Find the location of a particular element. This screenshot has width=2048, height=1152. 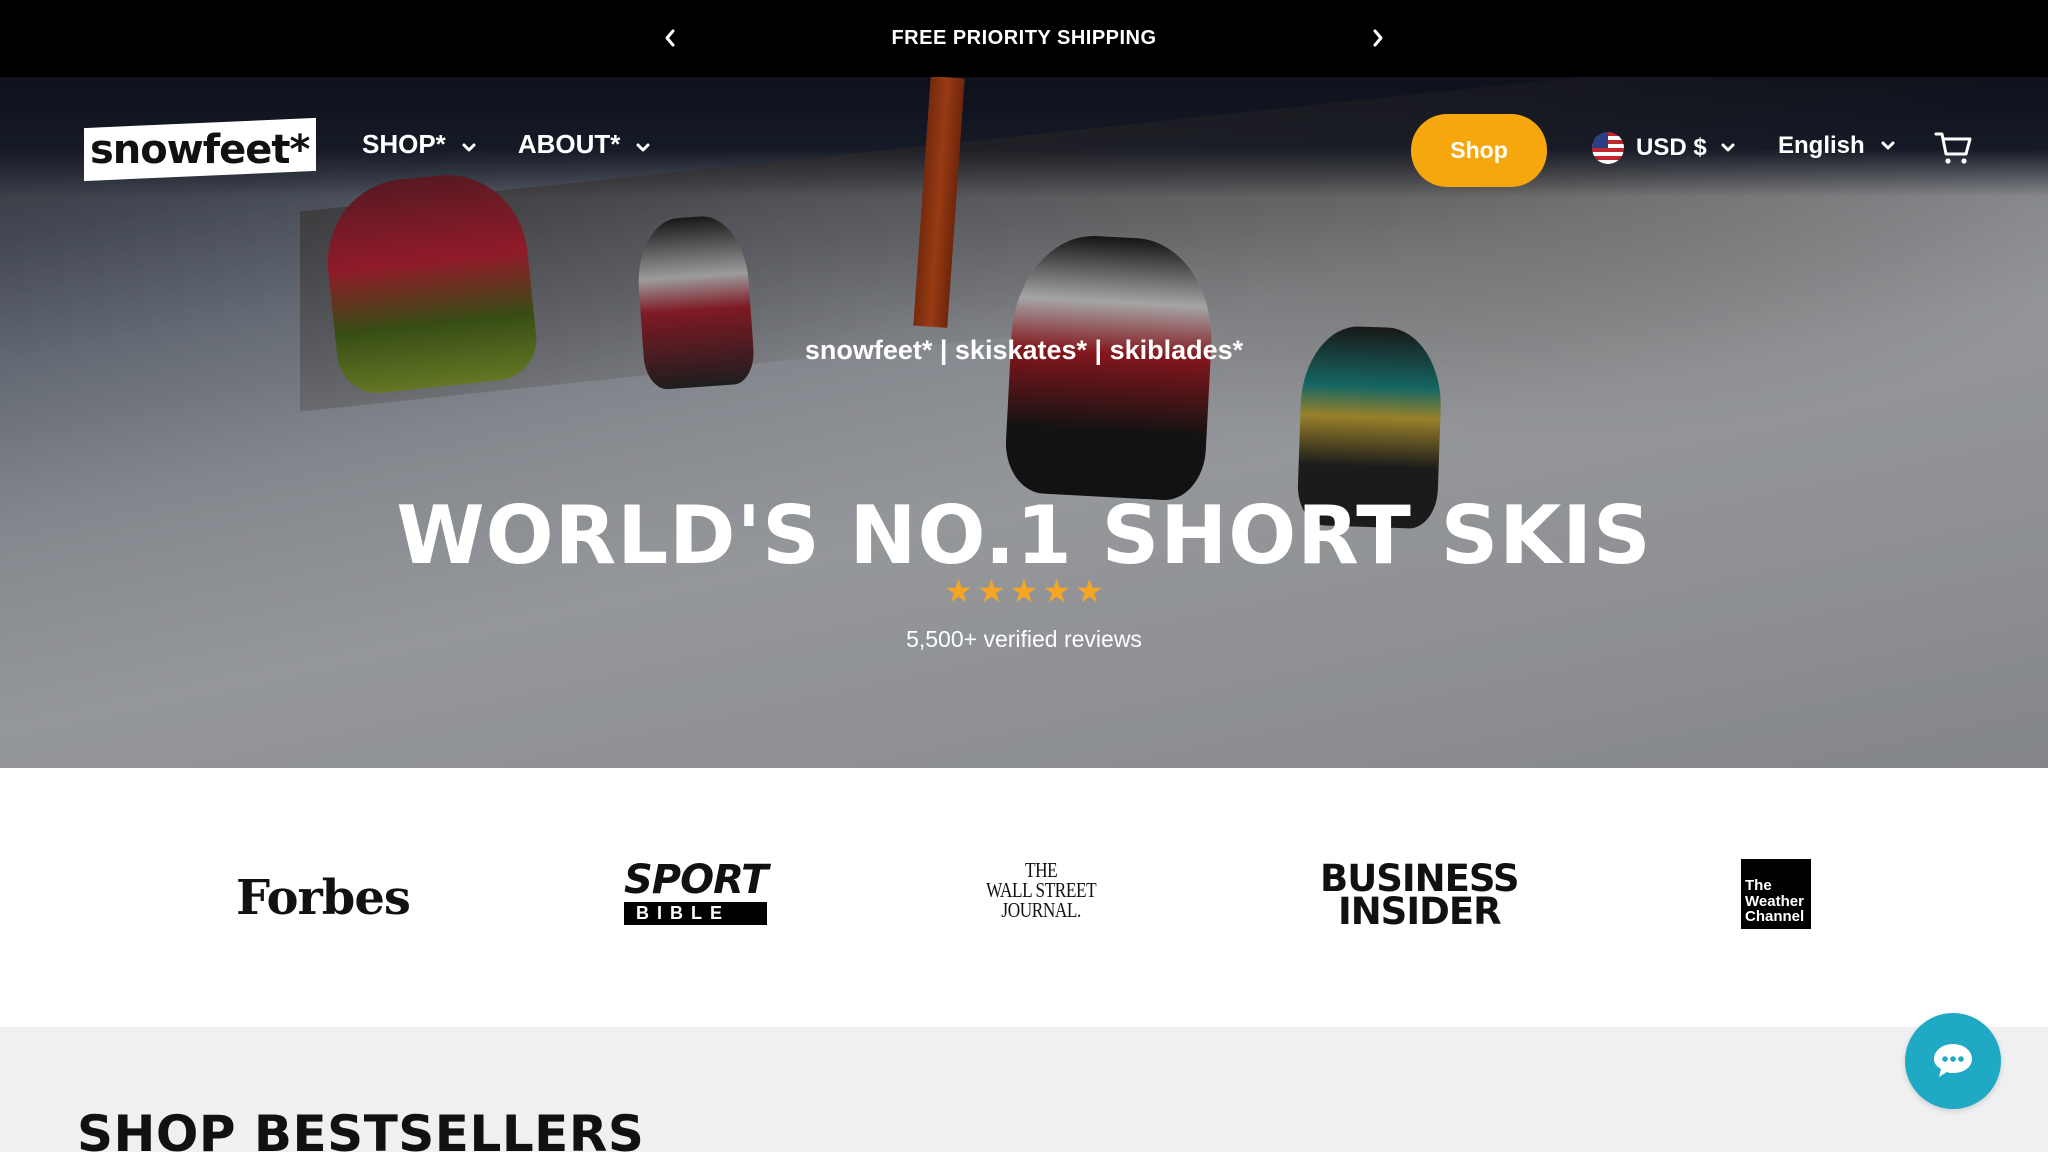

announcement-text: FREE PRIORITY SHIPPING is located at coordinates (1024, 38).